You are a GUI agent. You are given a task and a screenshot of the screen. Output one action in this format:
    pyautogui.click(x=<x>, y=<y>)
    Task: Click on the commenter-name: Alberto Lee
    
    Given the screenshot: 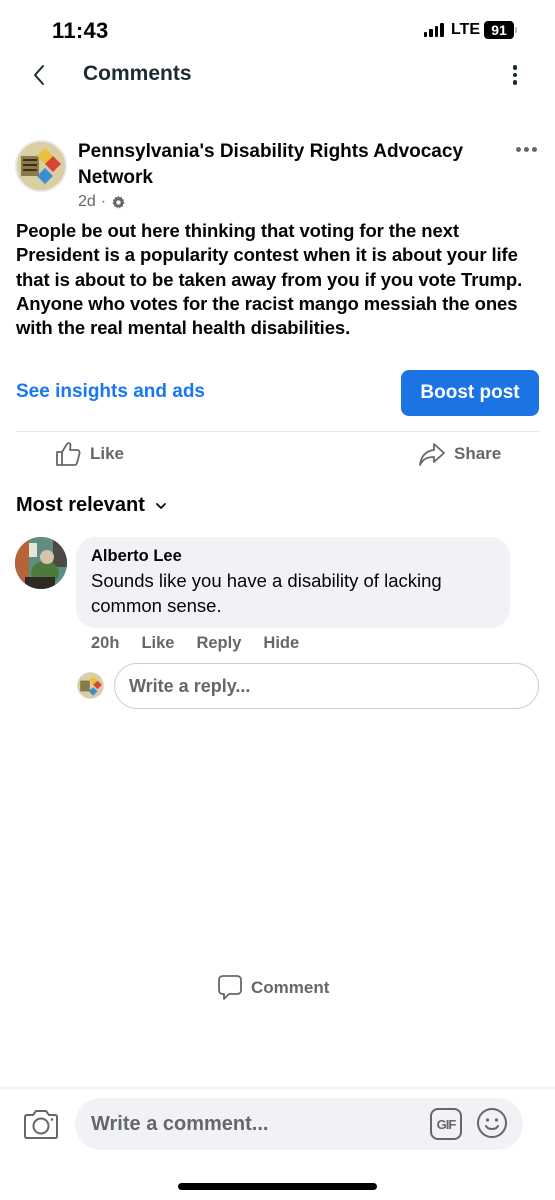 What is the action you would take?
    pyautogui.click(x=293, y=556)
    